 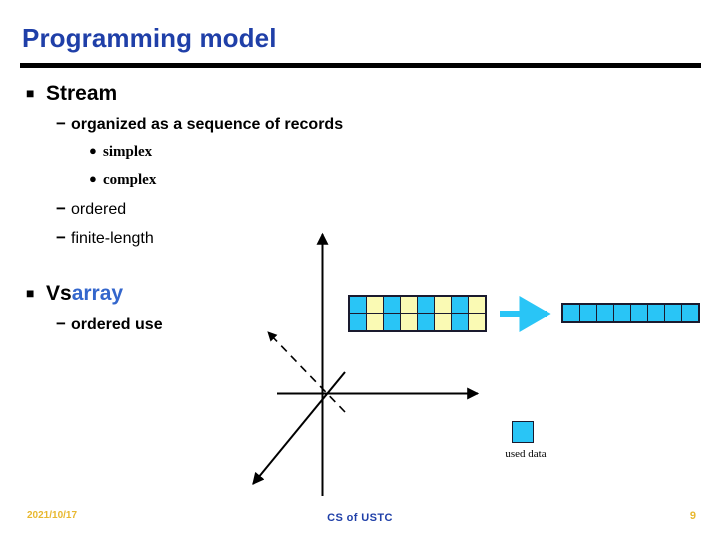 I want to click on list-item-label: organized as a sequence of records, so click(x=207, y=124).